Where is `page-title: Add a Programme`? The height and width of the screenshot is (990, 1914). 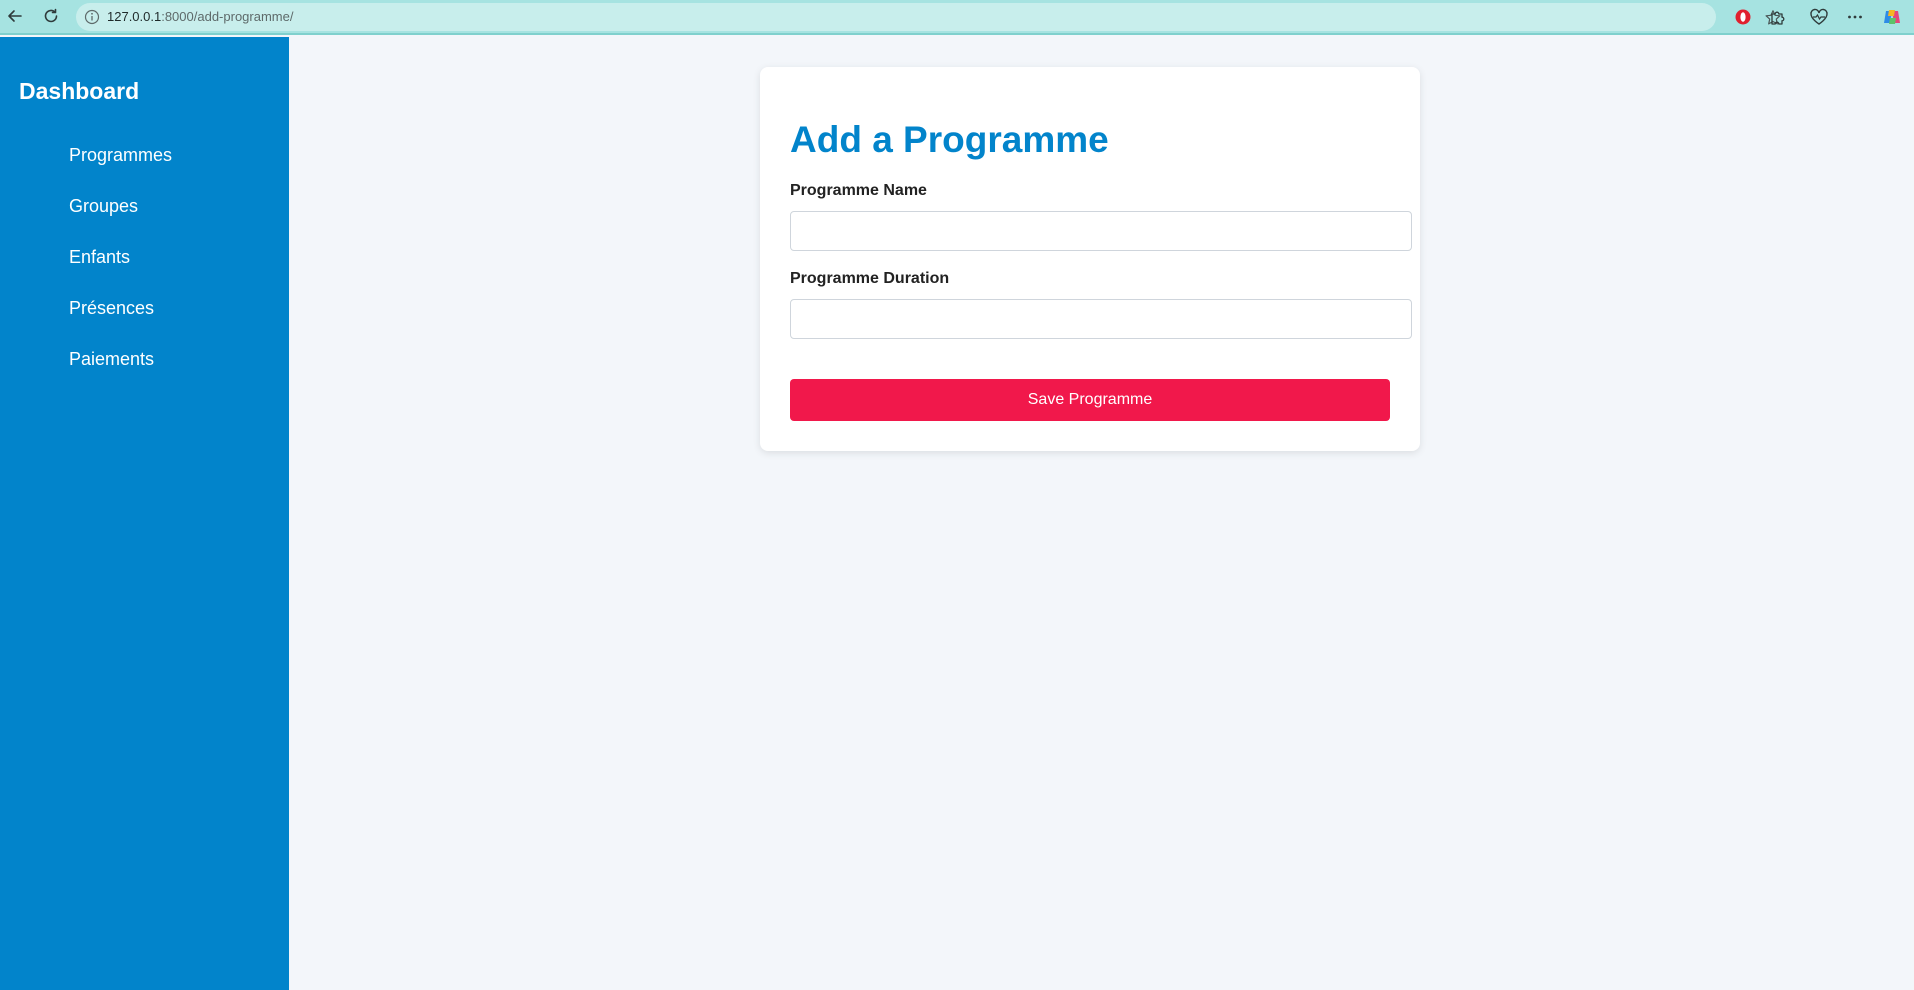 page-title: Add a Programme is located at coordinates (949, 139).